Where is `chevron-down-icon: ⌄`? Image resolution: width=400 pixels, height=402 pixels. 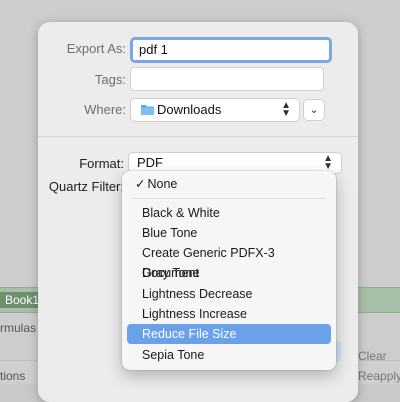
chevron-down-icon: ⌄ is located at coordinates (314, 110).